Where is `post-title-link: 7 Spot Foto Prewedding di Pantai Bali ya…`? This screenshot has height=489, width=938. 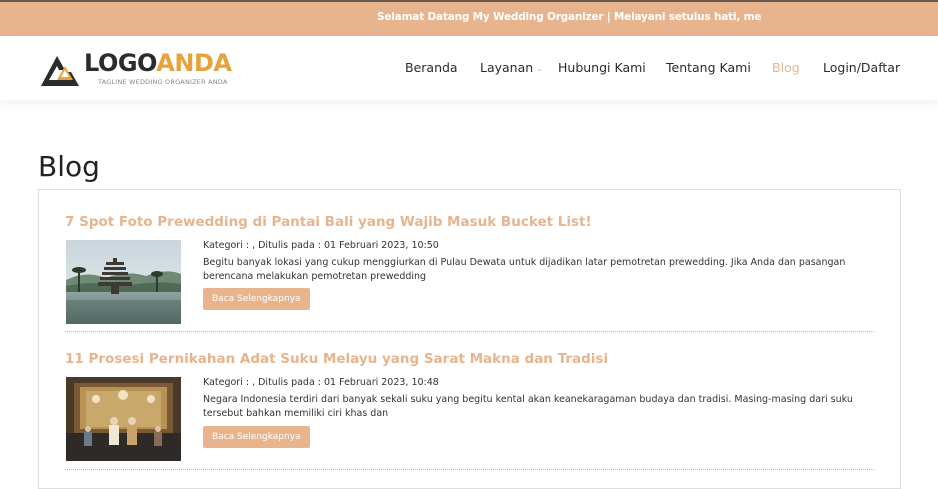
post-title-link: 7 Spot Foto Prewedding di Pantai Bali ya… is located at coordinates (328, 222).